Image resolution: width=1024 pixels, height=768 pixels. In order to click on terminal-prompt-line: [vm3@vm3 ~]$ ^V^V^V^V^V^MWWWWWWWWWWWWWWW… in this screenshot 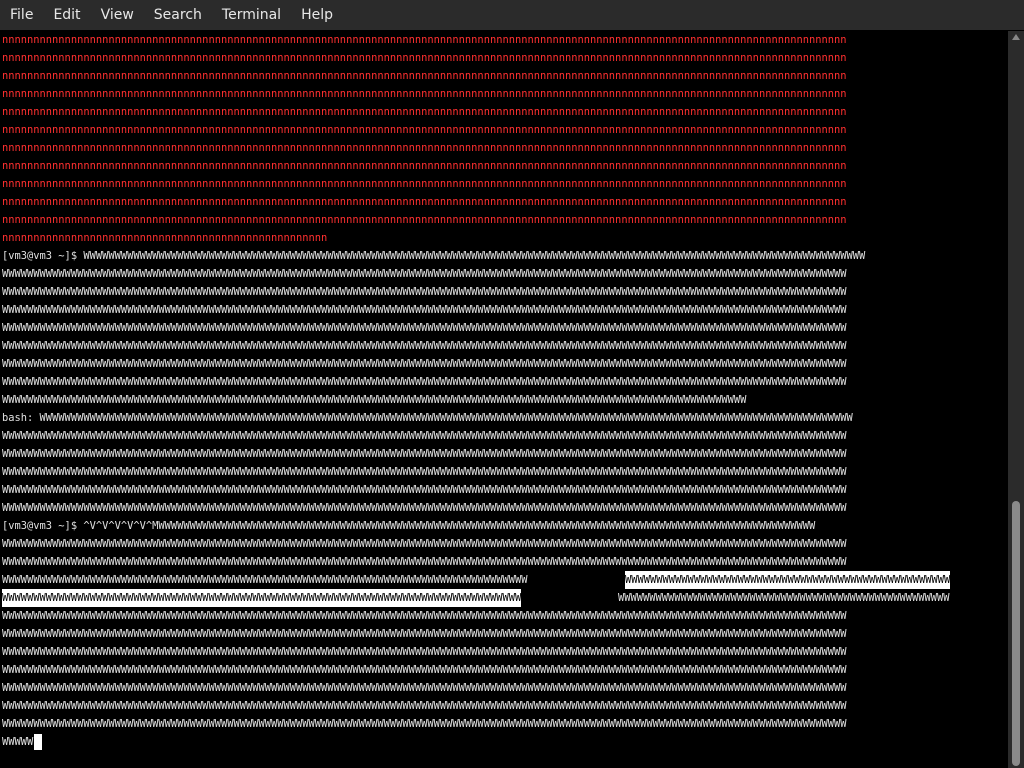, I will do `click(409, 526)`.